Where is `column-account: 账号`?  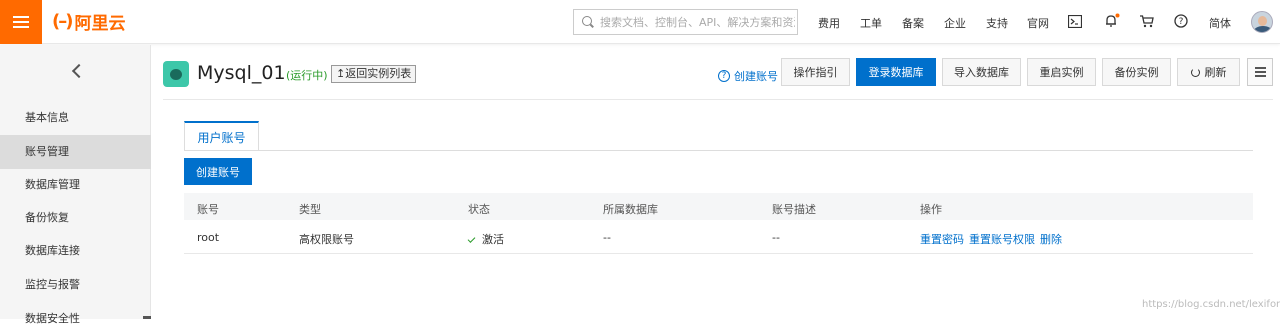 column-account: 账号 is located at coordinates (208, 209).